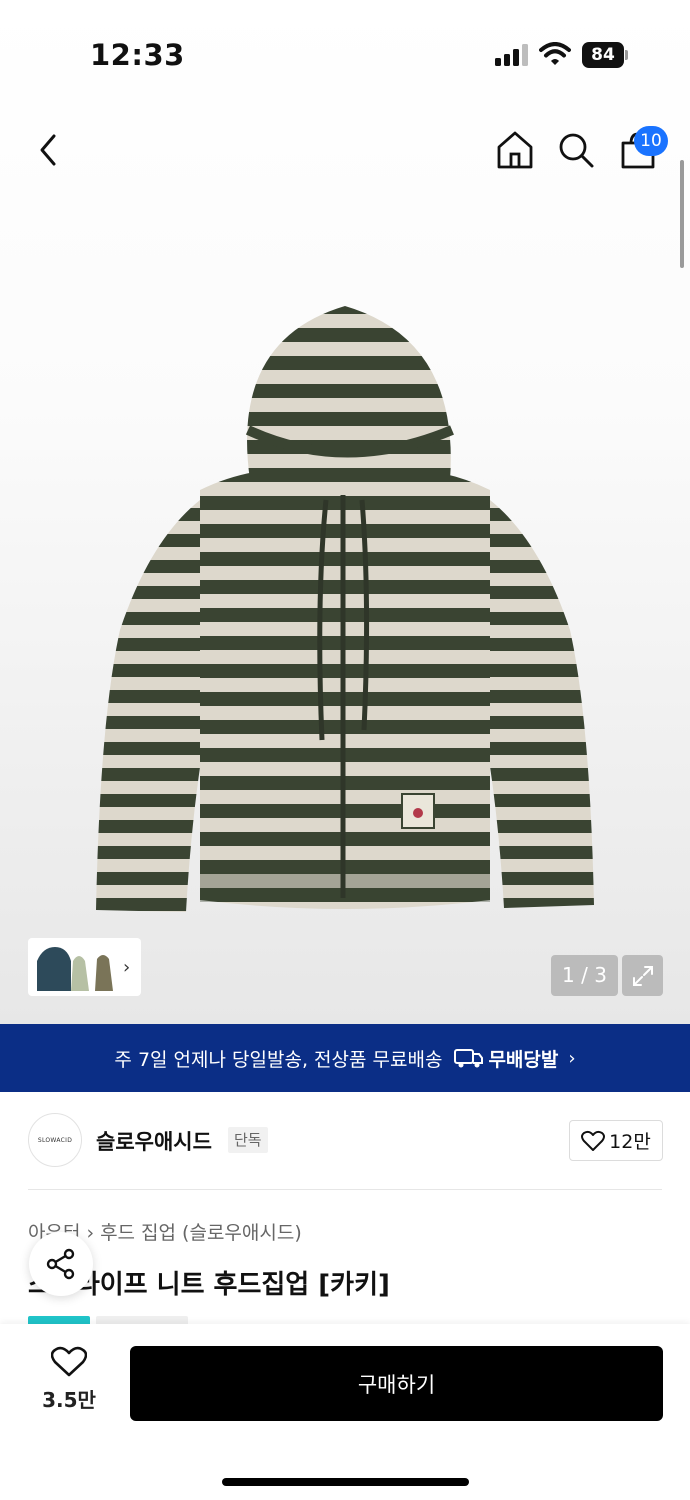 This screenshot has width=690, height=1500. I want to click on home-button, so click(515, 150).